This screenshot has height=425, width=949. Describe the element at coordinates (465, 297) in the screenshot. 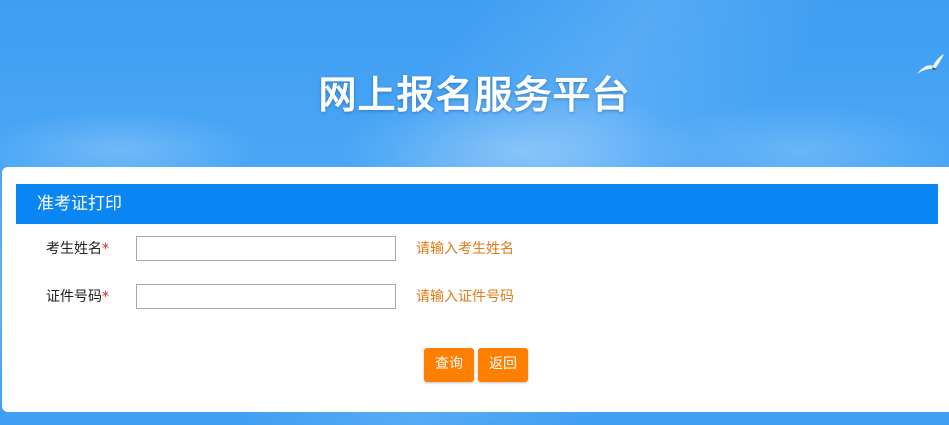

I see `id-hint: 请输入证件号码` at that location.